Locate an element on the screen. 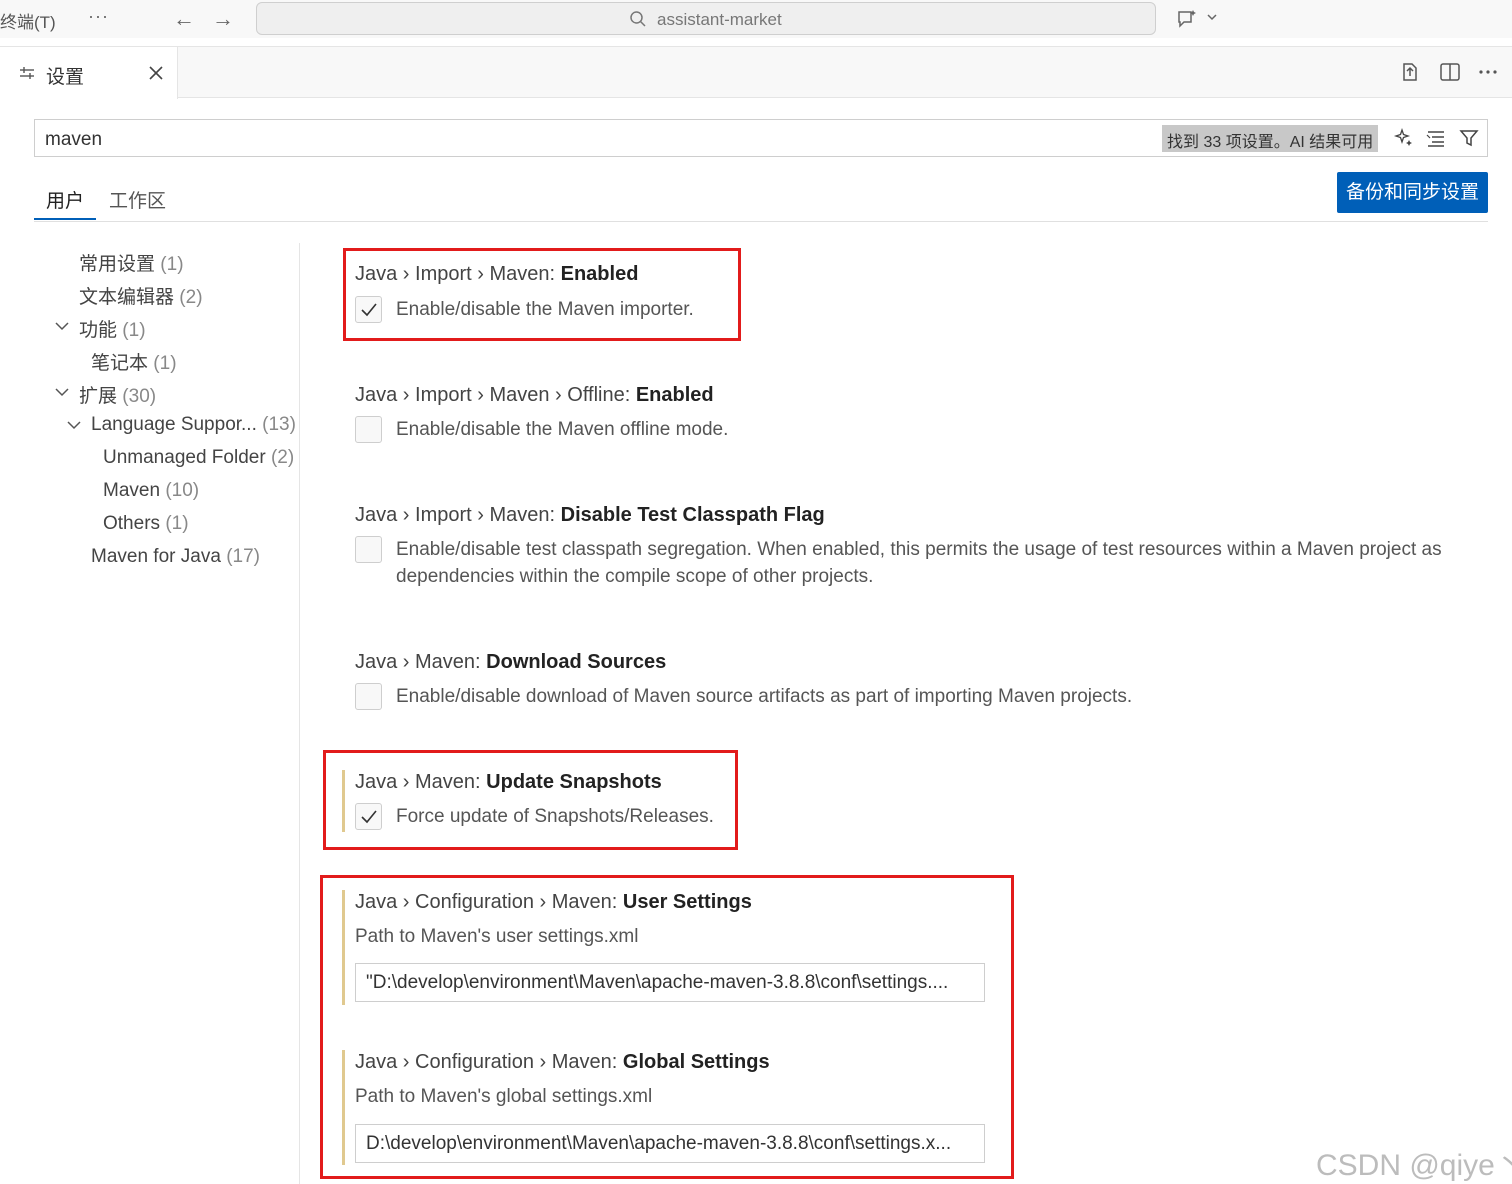  title-bar: 终端(T) ··· ← → assistant-market is located at coordinates (756, 19).